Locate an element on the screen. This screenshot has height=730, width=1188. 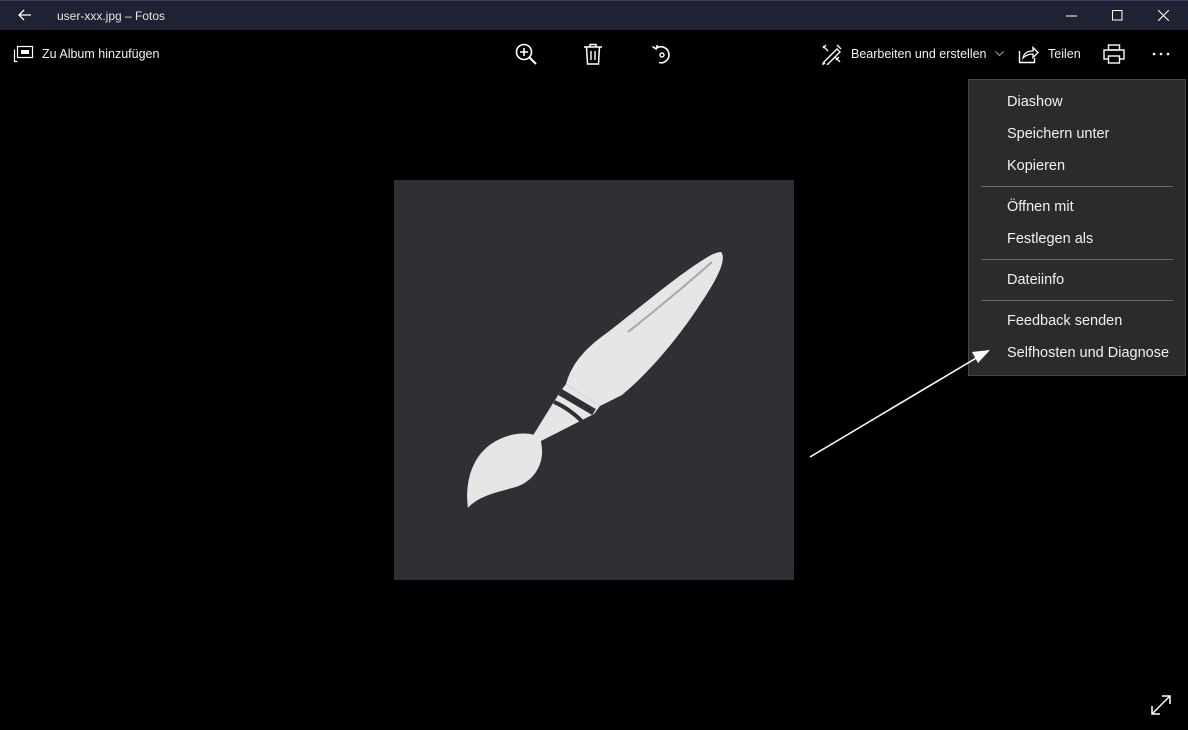
maximize-button is located at coordinates (1117, 15).